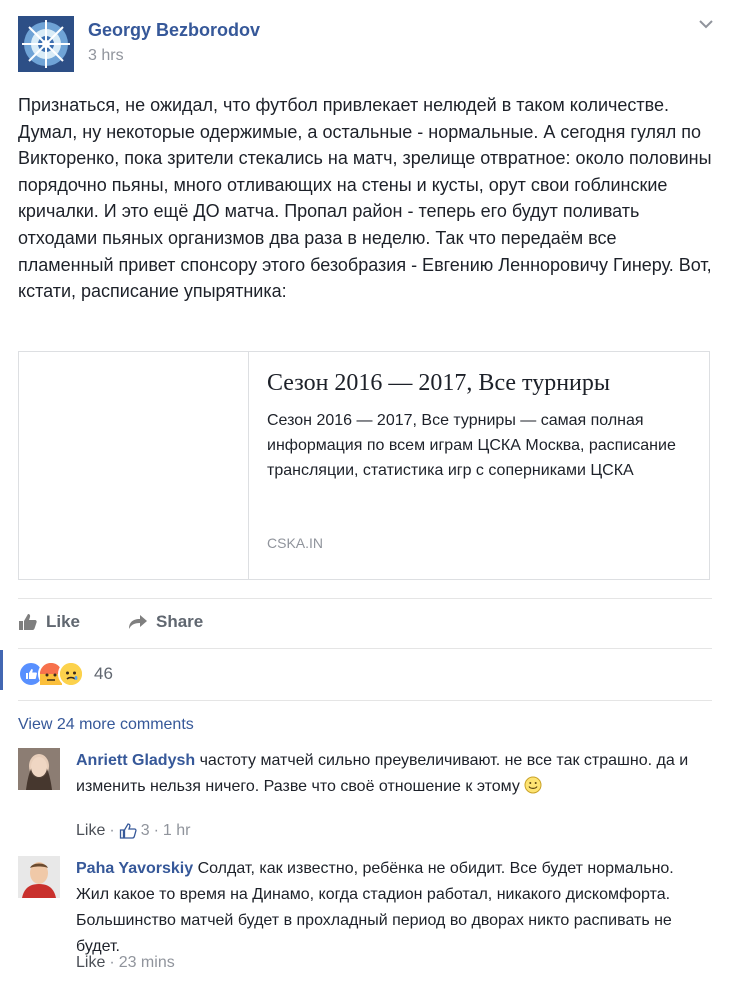 Image resolution: width=730 pixels, height=982 pixels. I want to click on comment-timestamp: 1 hr, so click(177, 831).